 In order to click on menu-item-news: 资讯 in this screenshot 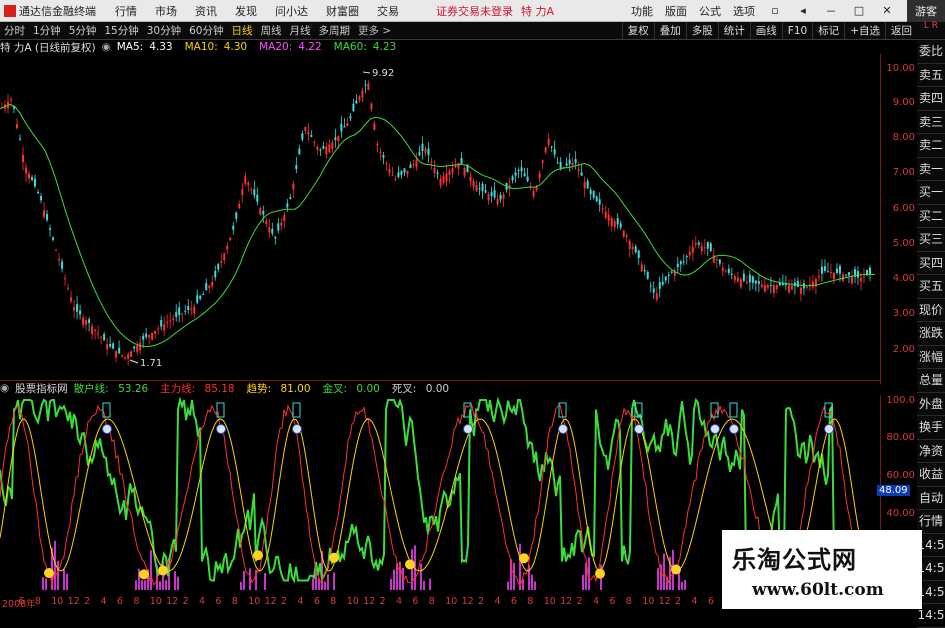, I will do `click(206, 11)`.